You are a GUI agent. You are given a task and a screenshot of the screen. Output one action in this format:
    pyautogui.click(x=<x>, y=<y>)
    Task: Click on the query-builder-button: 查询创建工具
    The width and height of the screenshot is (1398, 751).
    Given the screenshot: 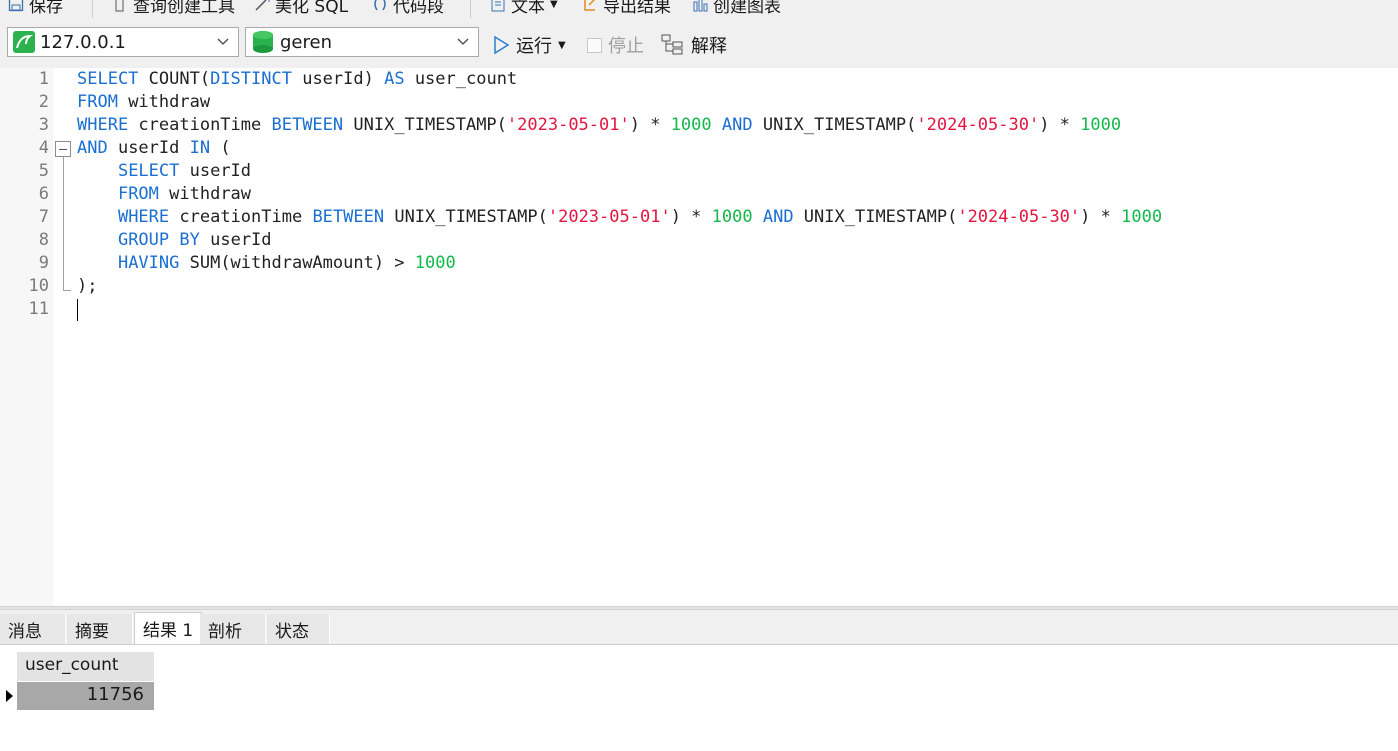 What is the action you would take?
    pyautogui.click(x=173, y=9)
    